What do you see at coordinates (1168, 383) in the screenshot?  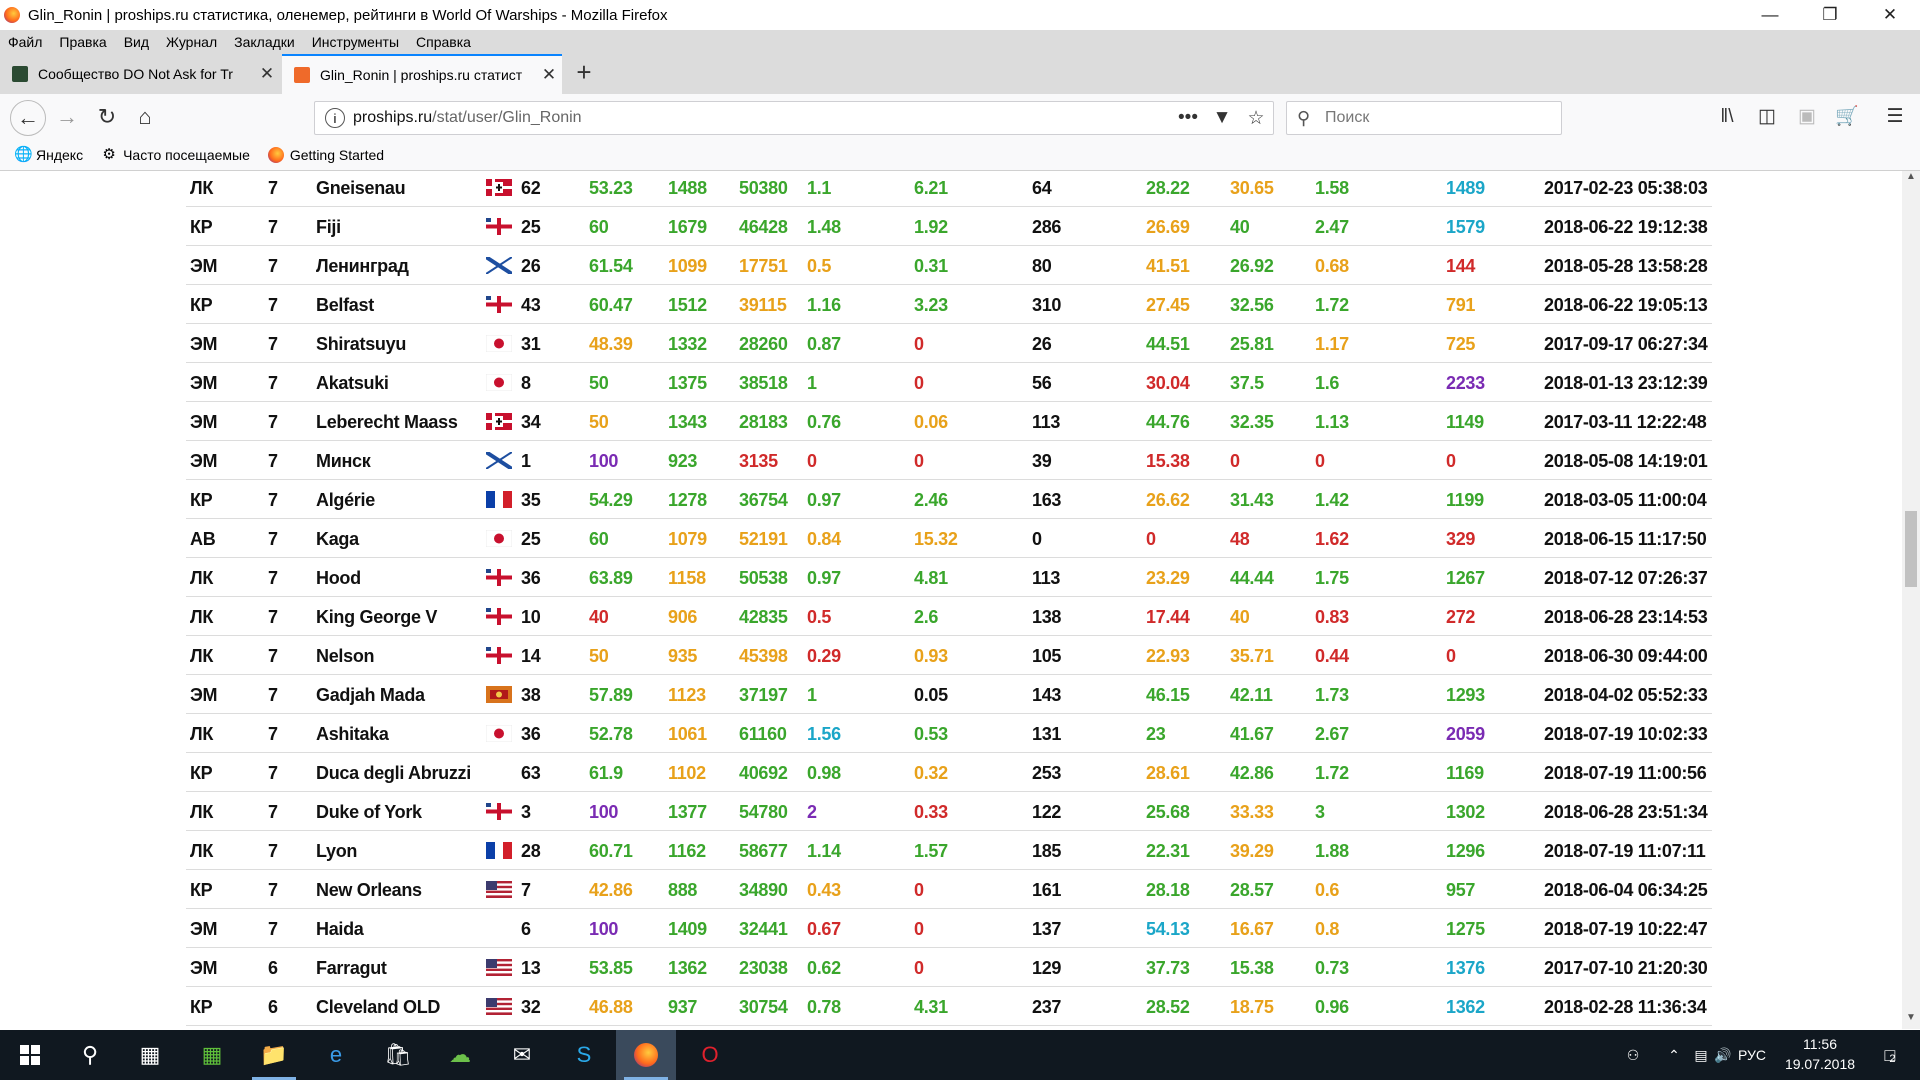 I see `stat-cell: 30.04` at bounding box center [1168, 383].